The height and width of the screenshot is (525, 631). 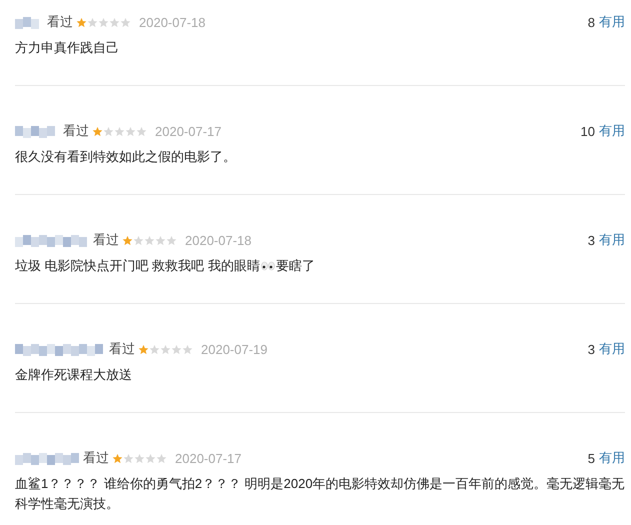 I want to click on review-text: 方力申真作践自己, so click(x=67, y=48).